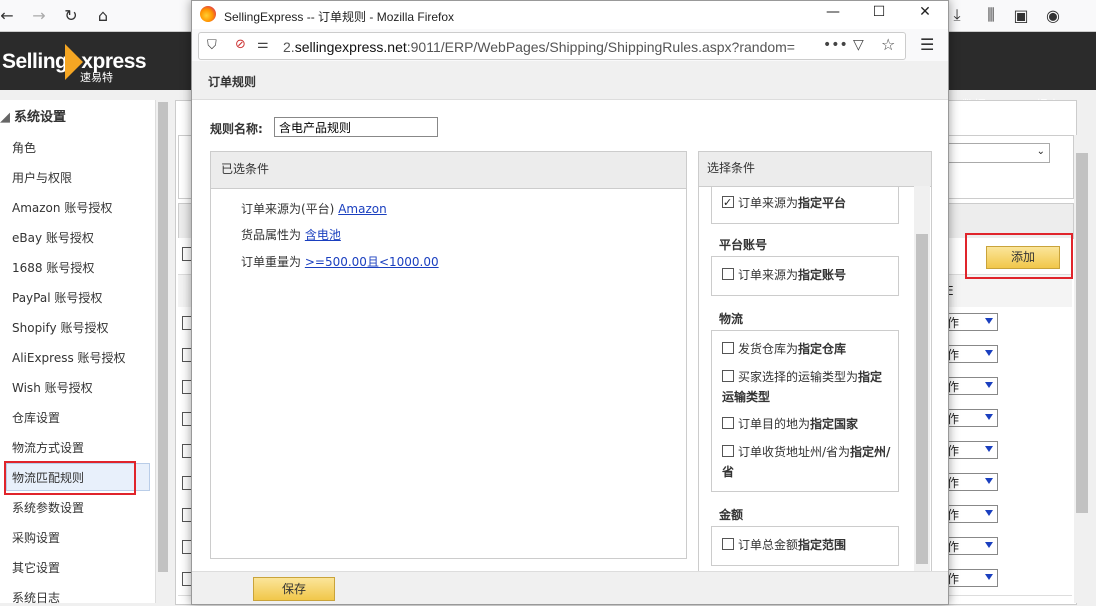 Image resolution: width=1096 pixels, height=606 pixels. Describe the element at coordinates (731, 515) in the screenshot. I see `group-label-amount: 金额` at that location.